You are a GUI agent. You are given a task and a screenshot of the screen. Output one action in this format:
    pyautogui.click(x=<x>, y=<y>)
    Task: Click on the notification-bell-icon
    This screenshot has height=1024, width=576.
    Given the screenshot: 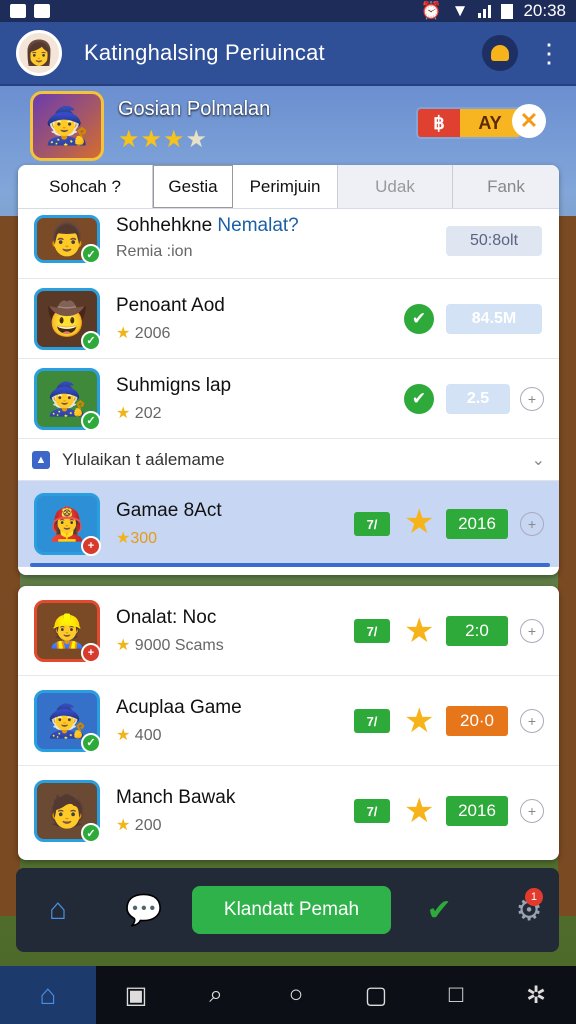 What is the action you would take?
    pyautogui.click(x=500, y=53)
    